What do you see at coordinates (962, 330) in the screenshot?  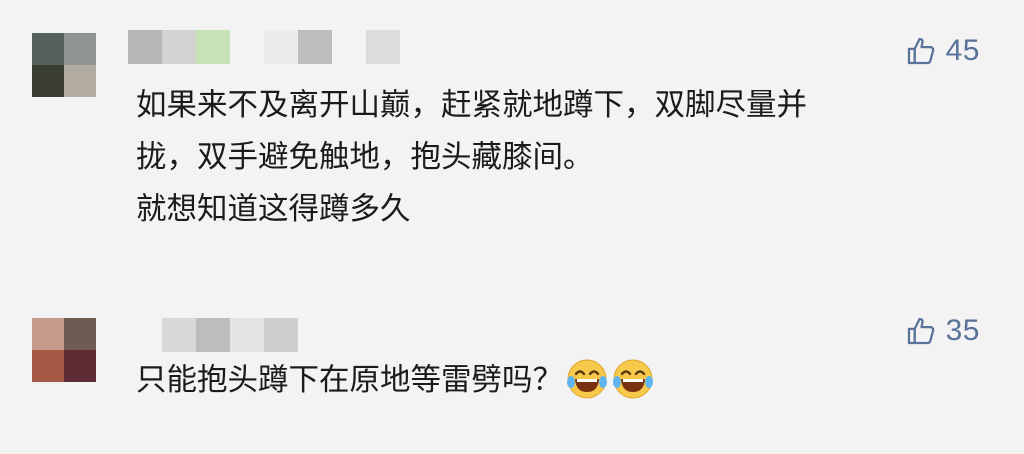 I see `like-count: 35` at bounding box center [962, 330].